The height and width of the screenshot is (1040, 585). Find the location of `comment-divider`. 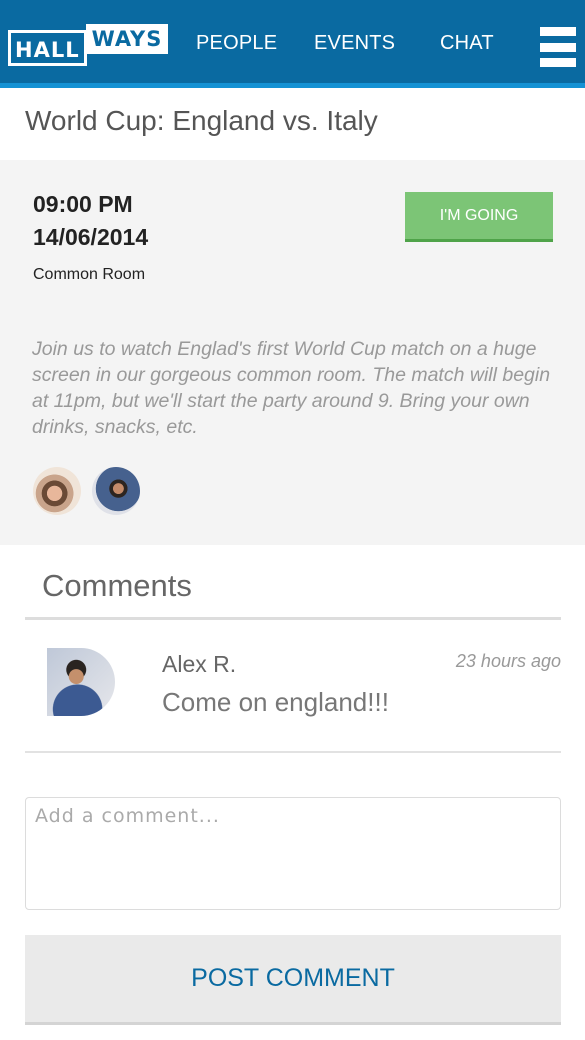

comment-divider is located at coordinates (293, 752).